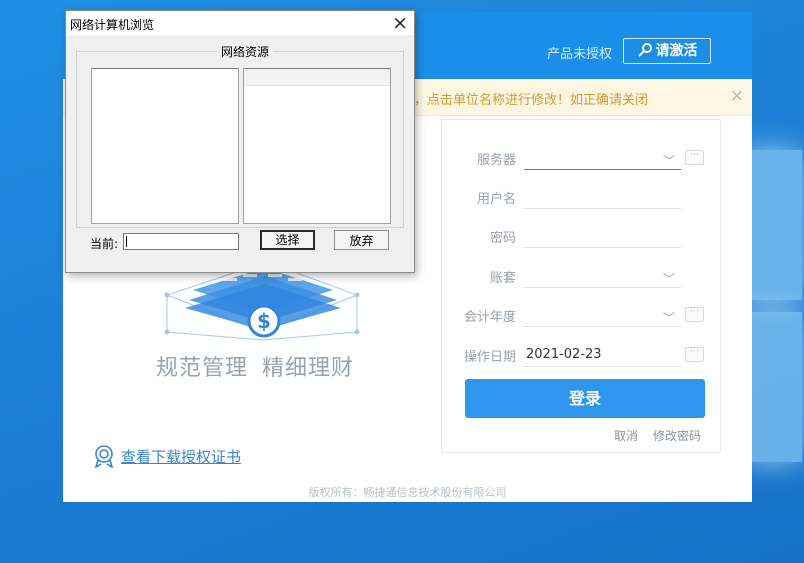 The width and height of the screenshot is (804, 563). What do you see at coordinates (165, 146) in the screenshot?
I see `computer-list` at bounding box center [165, 146].